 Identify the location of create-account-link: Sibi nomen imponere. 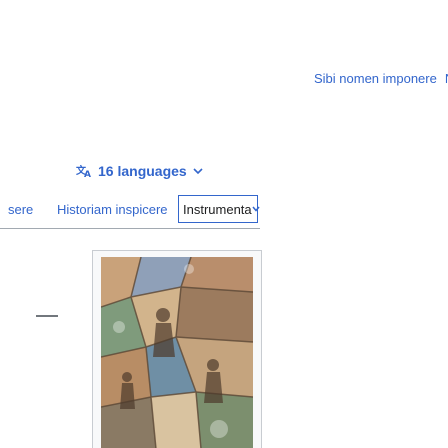
(375, 78).